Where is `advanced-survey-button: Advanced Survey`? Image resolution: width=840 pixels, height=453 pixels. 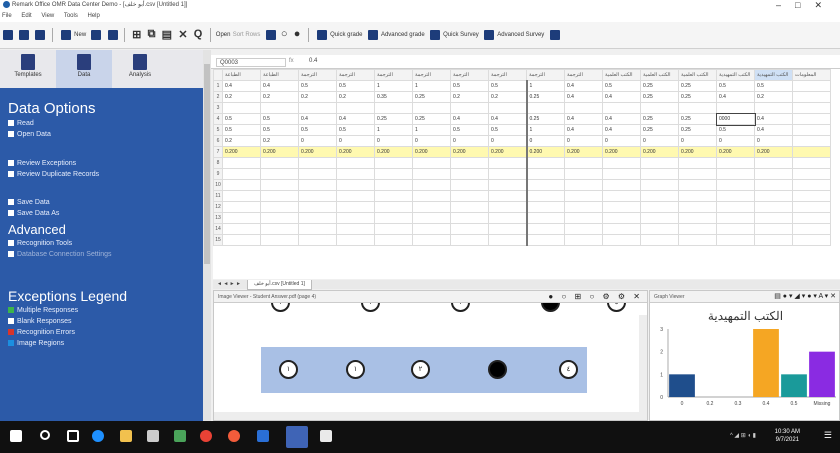 advanced-survey-button: Advanced Survey is located at coordinates (520, 35).